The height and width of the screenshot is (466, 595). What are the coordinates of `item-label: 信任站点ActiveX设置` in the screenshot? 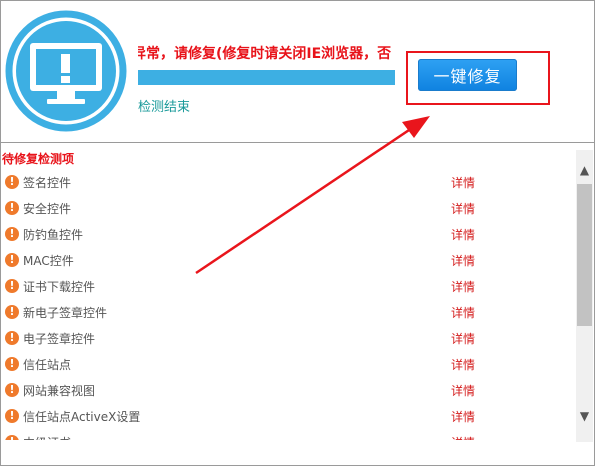 It's located at (82, 417).